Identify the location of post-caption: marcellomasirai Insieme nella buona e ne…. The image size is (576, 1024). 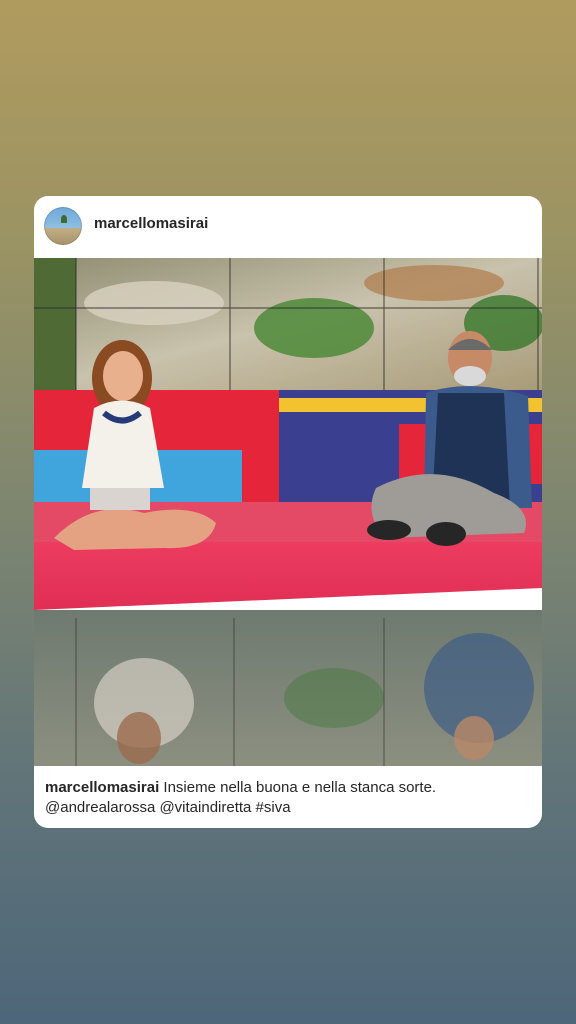
(288, 798).